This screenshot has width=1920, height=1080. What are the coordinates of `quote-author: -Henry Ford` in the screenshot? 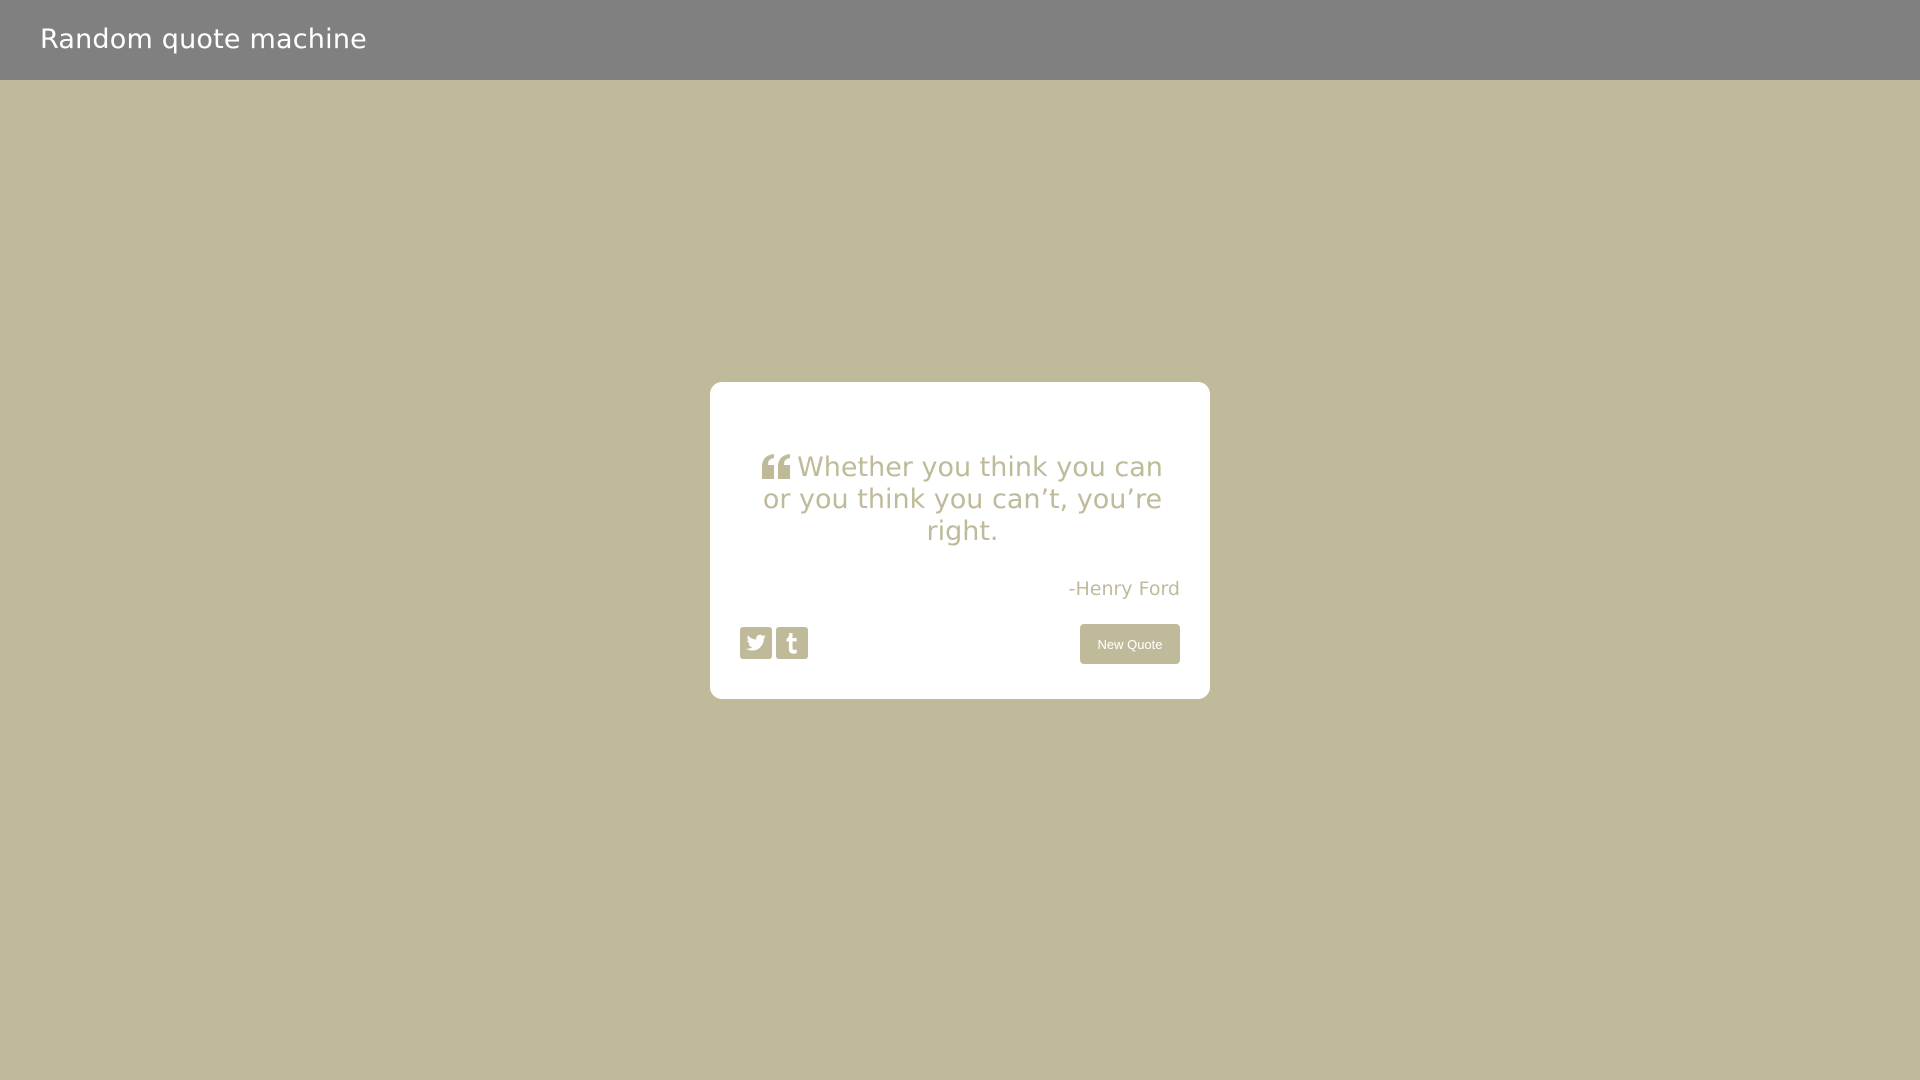 It's located at (1124, 589).